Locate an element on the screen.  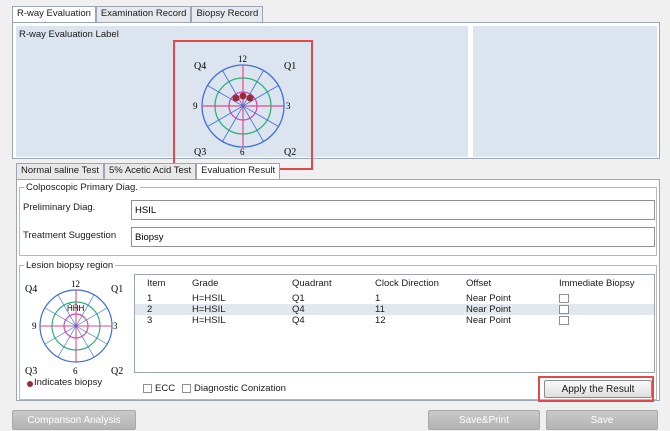
tab-examination-record: Examination Record is located at coordinates (143, 14).